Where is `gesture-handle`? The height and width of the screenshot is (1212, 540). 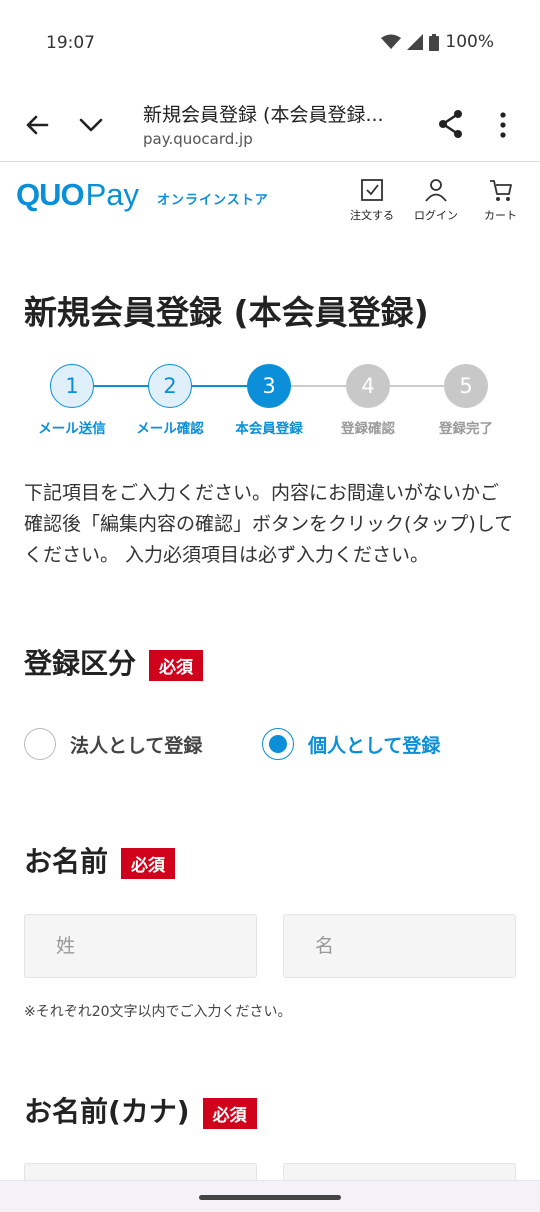 gesture-handle is located at coordinates (270, 1197).